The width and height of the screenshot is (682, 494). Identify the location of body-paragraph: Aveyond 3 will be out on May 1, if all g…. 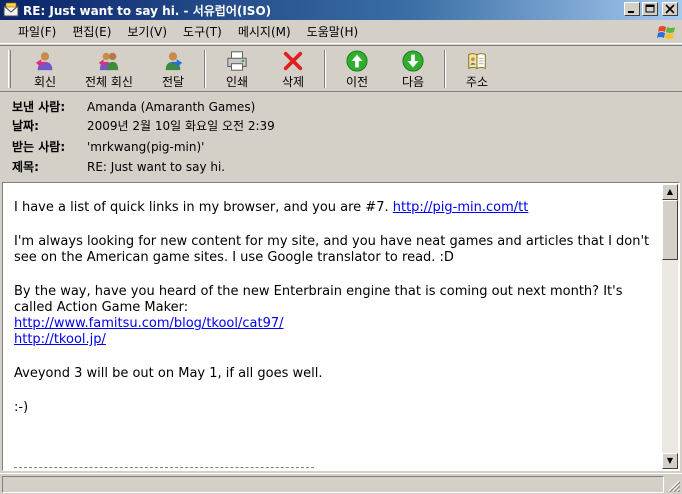
(168, 373).